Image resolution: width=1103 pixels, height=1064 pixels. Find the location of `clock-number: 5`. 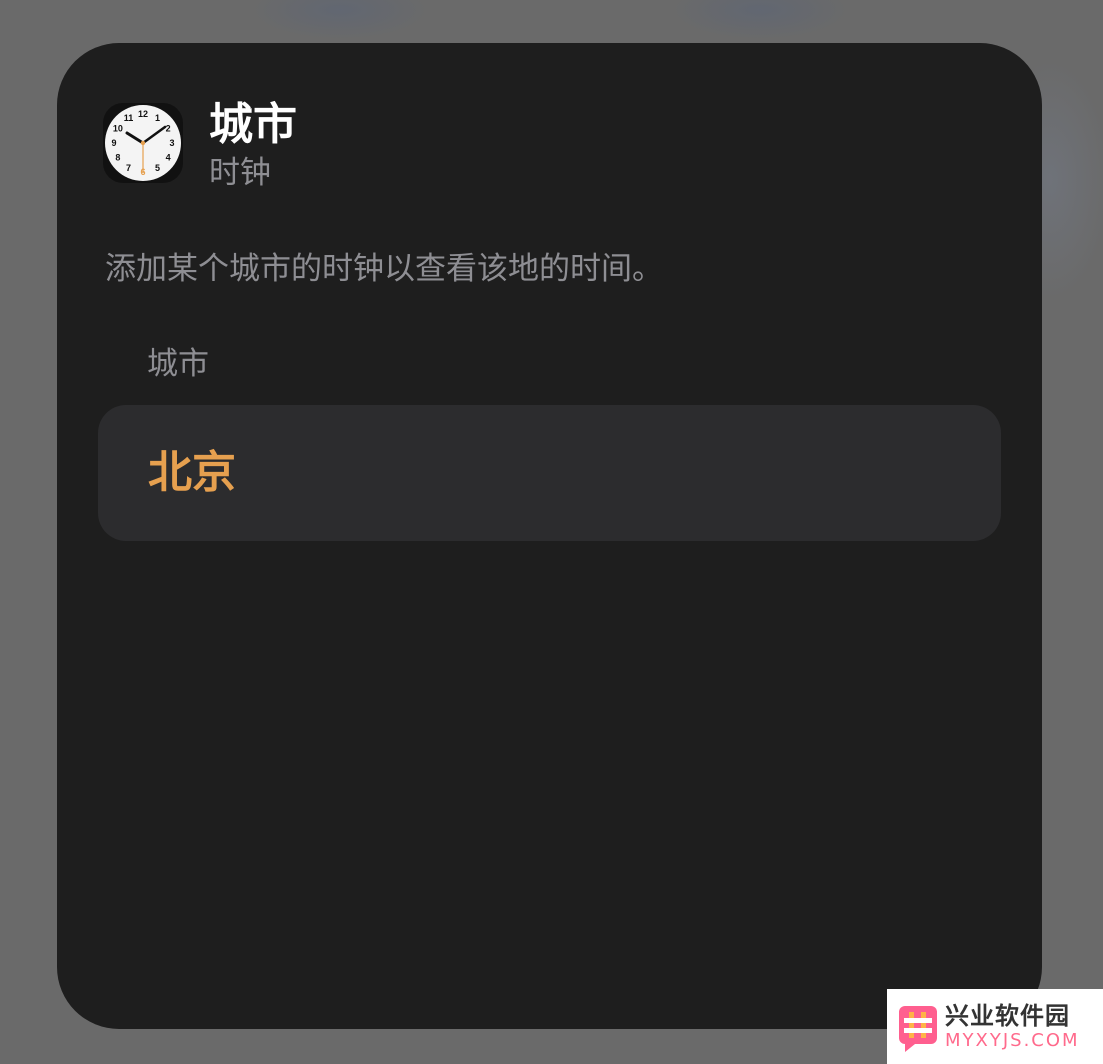

clock-number: 5 is located at coordinates (157, 168).